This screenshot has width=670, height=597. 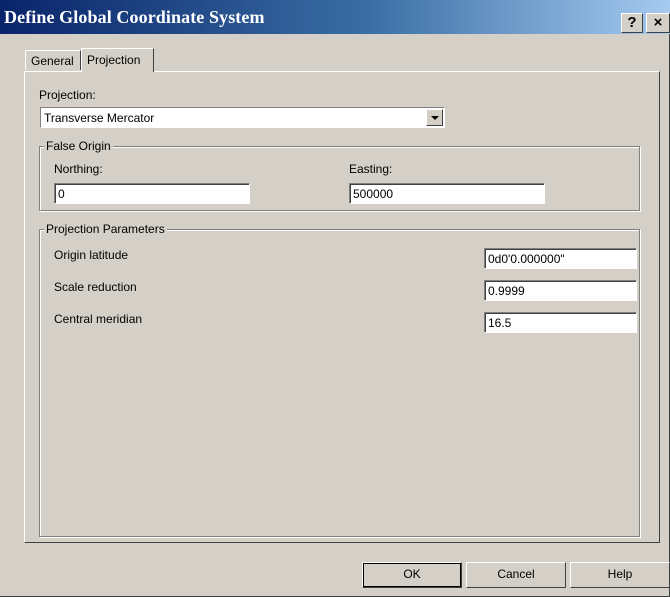 What do you see at coordinates (242, 117) in the screenshot?
I see `projection-select: Transverse Mercator` at bounding box center [242, 117].